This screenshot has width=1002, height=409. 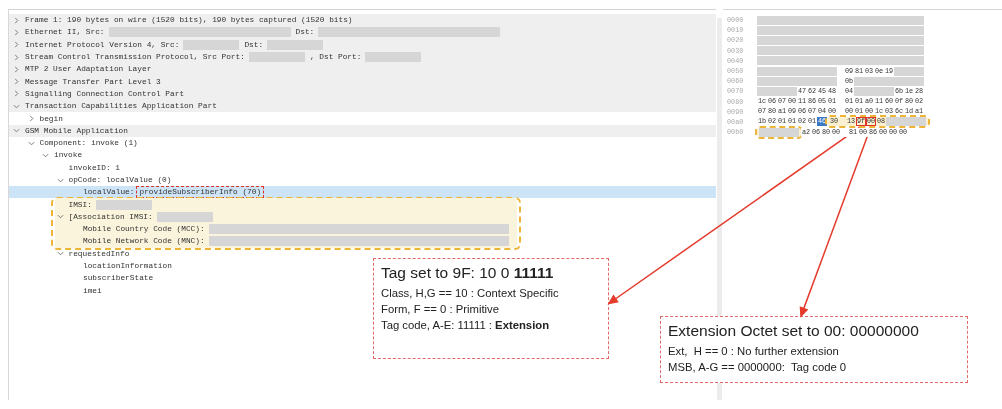 I want to click on redacted-block, so click(x=906, y=122).